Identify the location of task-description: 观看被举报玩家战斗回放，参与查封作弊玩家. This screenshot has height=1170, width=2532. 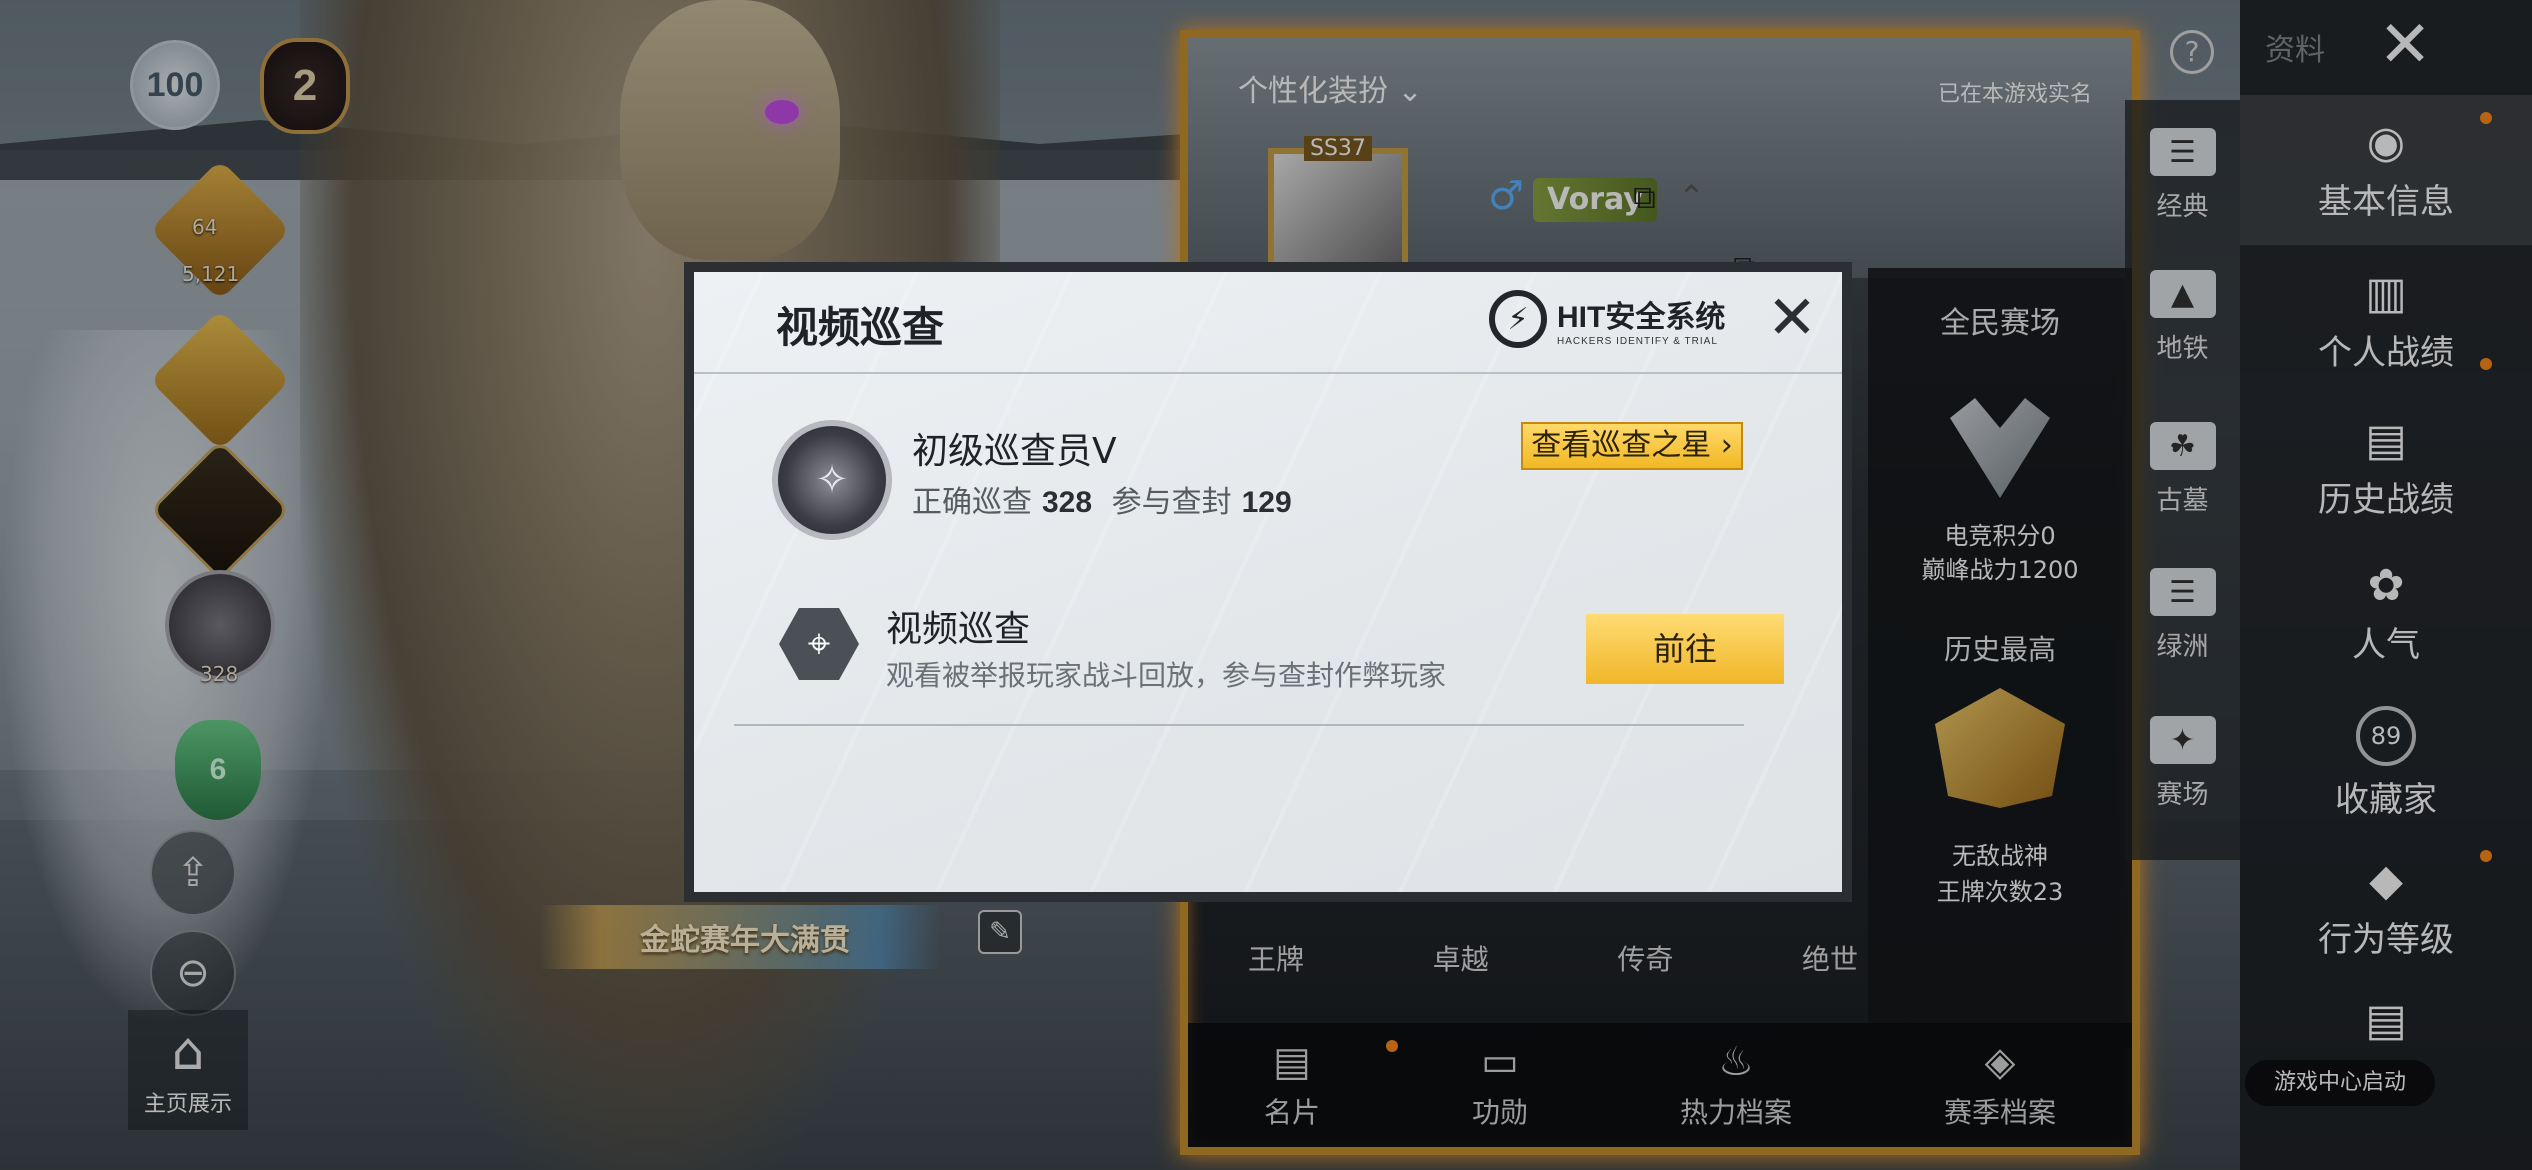
(1166, 675).